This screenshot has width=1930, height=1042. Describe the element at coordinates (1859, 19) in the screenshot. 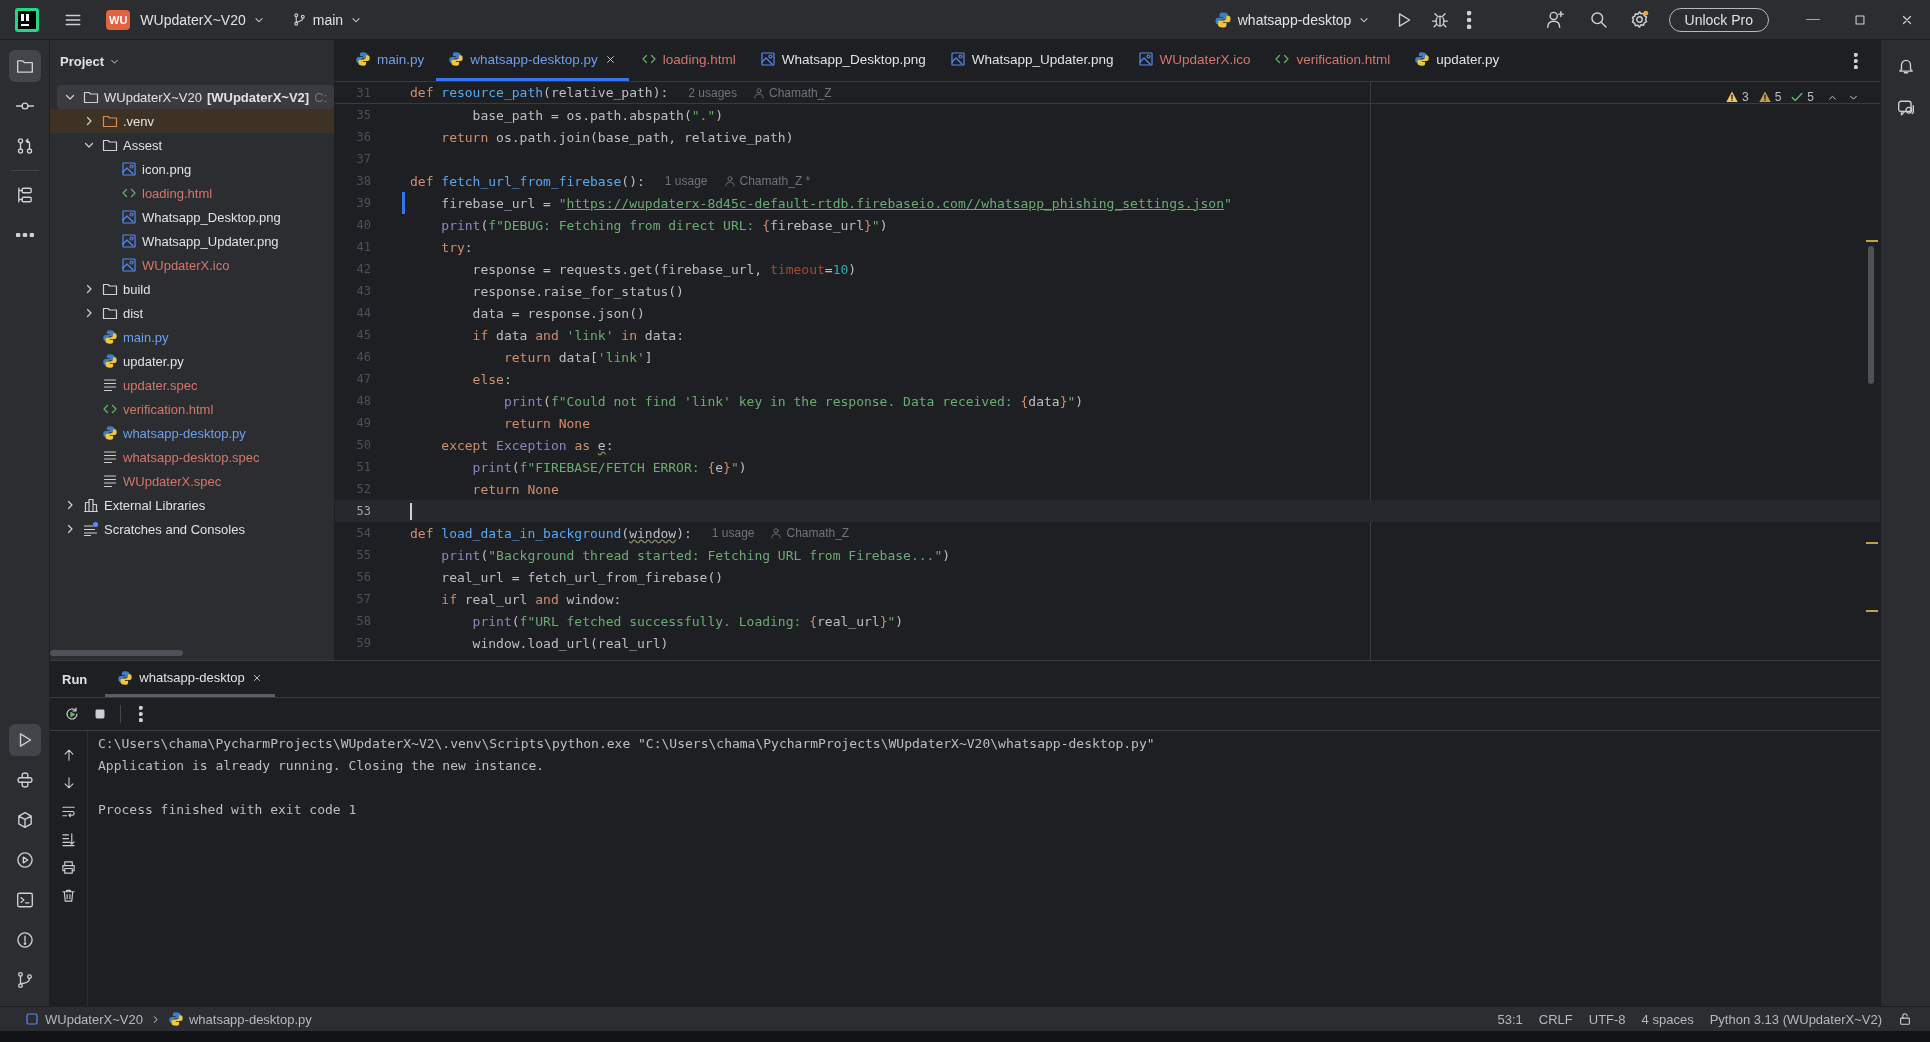

I see `max-icon` at that location.